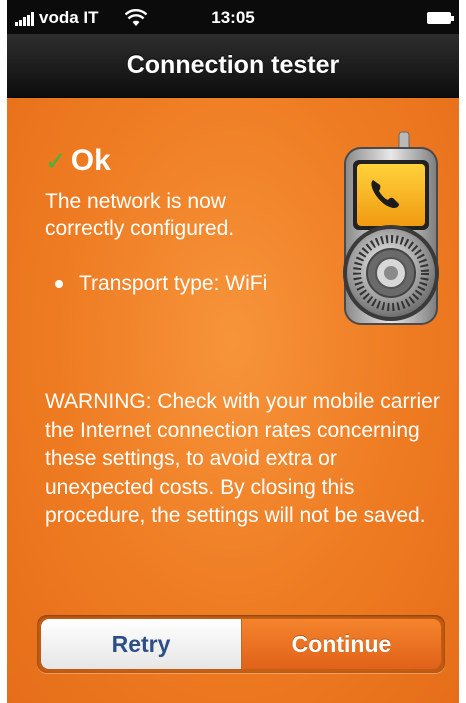  I want to click on phone-with-lock-icon, so click(391, 228).